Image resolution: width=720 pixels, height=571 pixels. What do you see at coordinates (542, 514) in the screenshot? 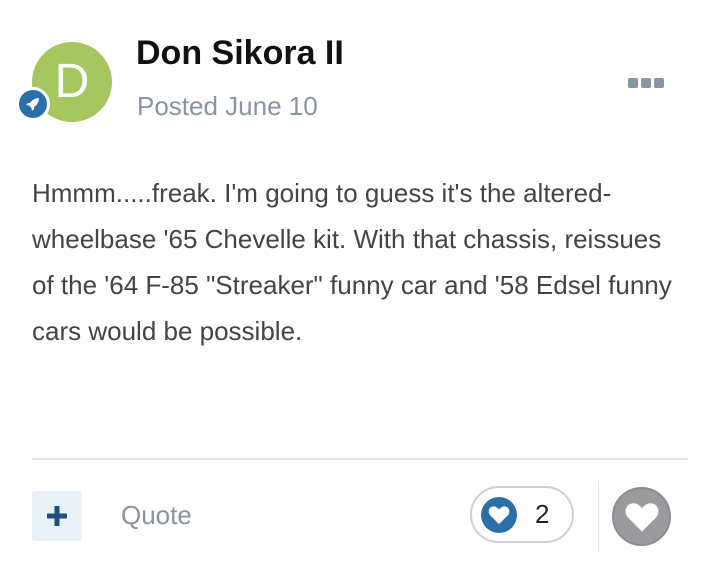
I see `reaction-count: 2` at bounding box center [542, 514].